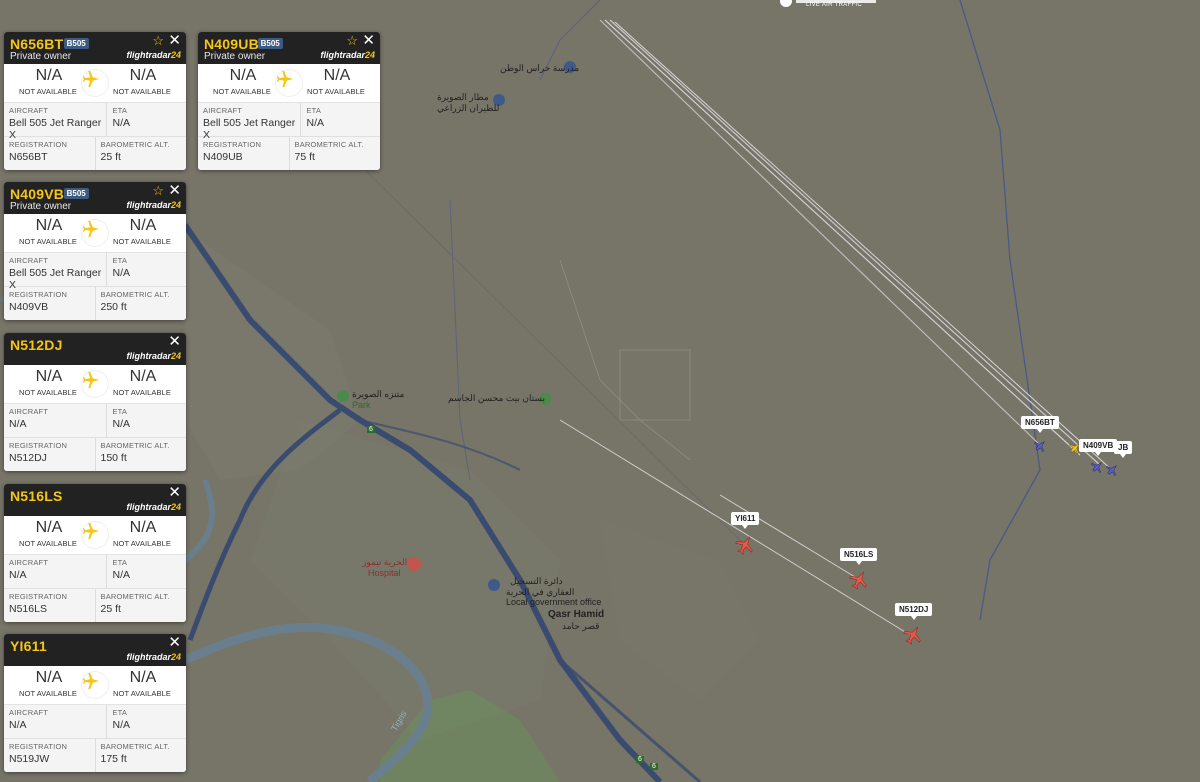 This screenshot has height=782, width=1200. Describe the element at coordinates (554, 602) in the screenshot. I see `office-label-en: Local government office` at that location.